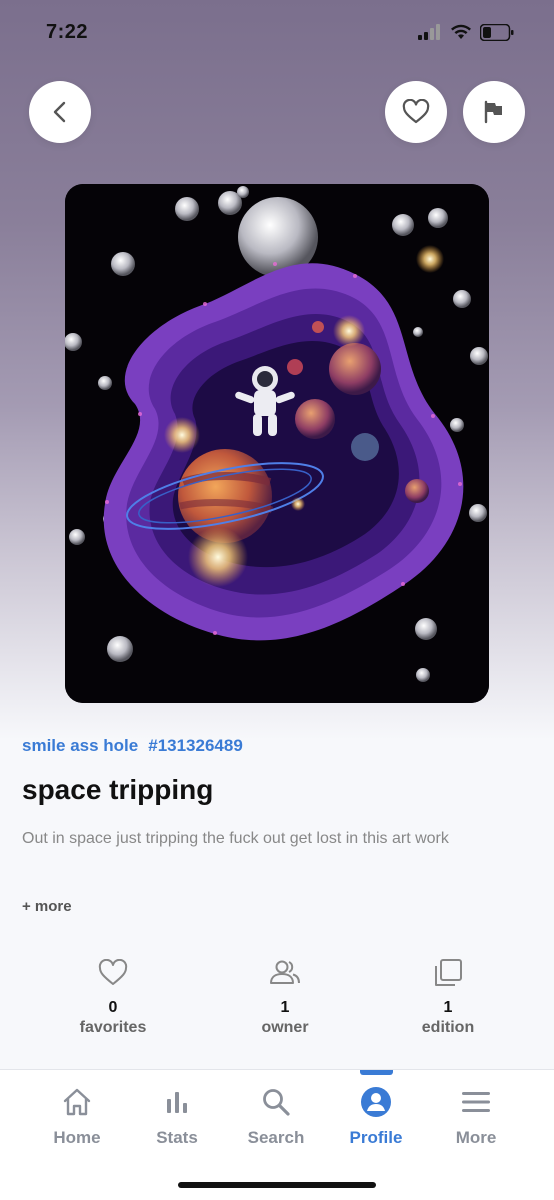 The width and height of the screenshot is (554, 1200). I want to click on tab-search-label: Search, so click(276, 1137).